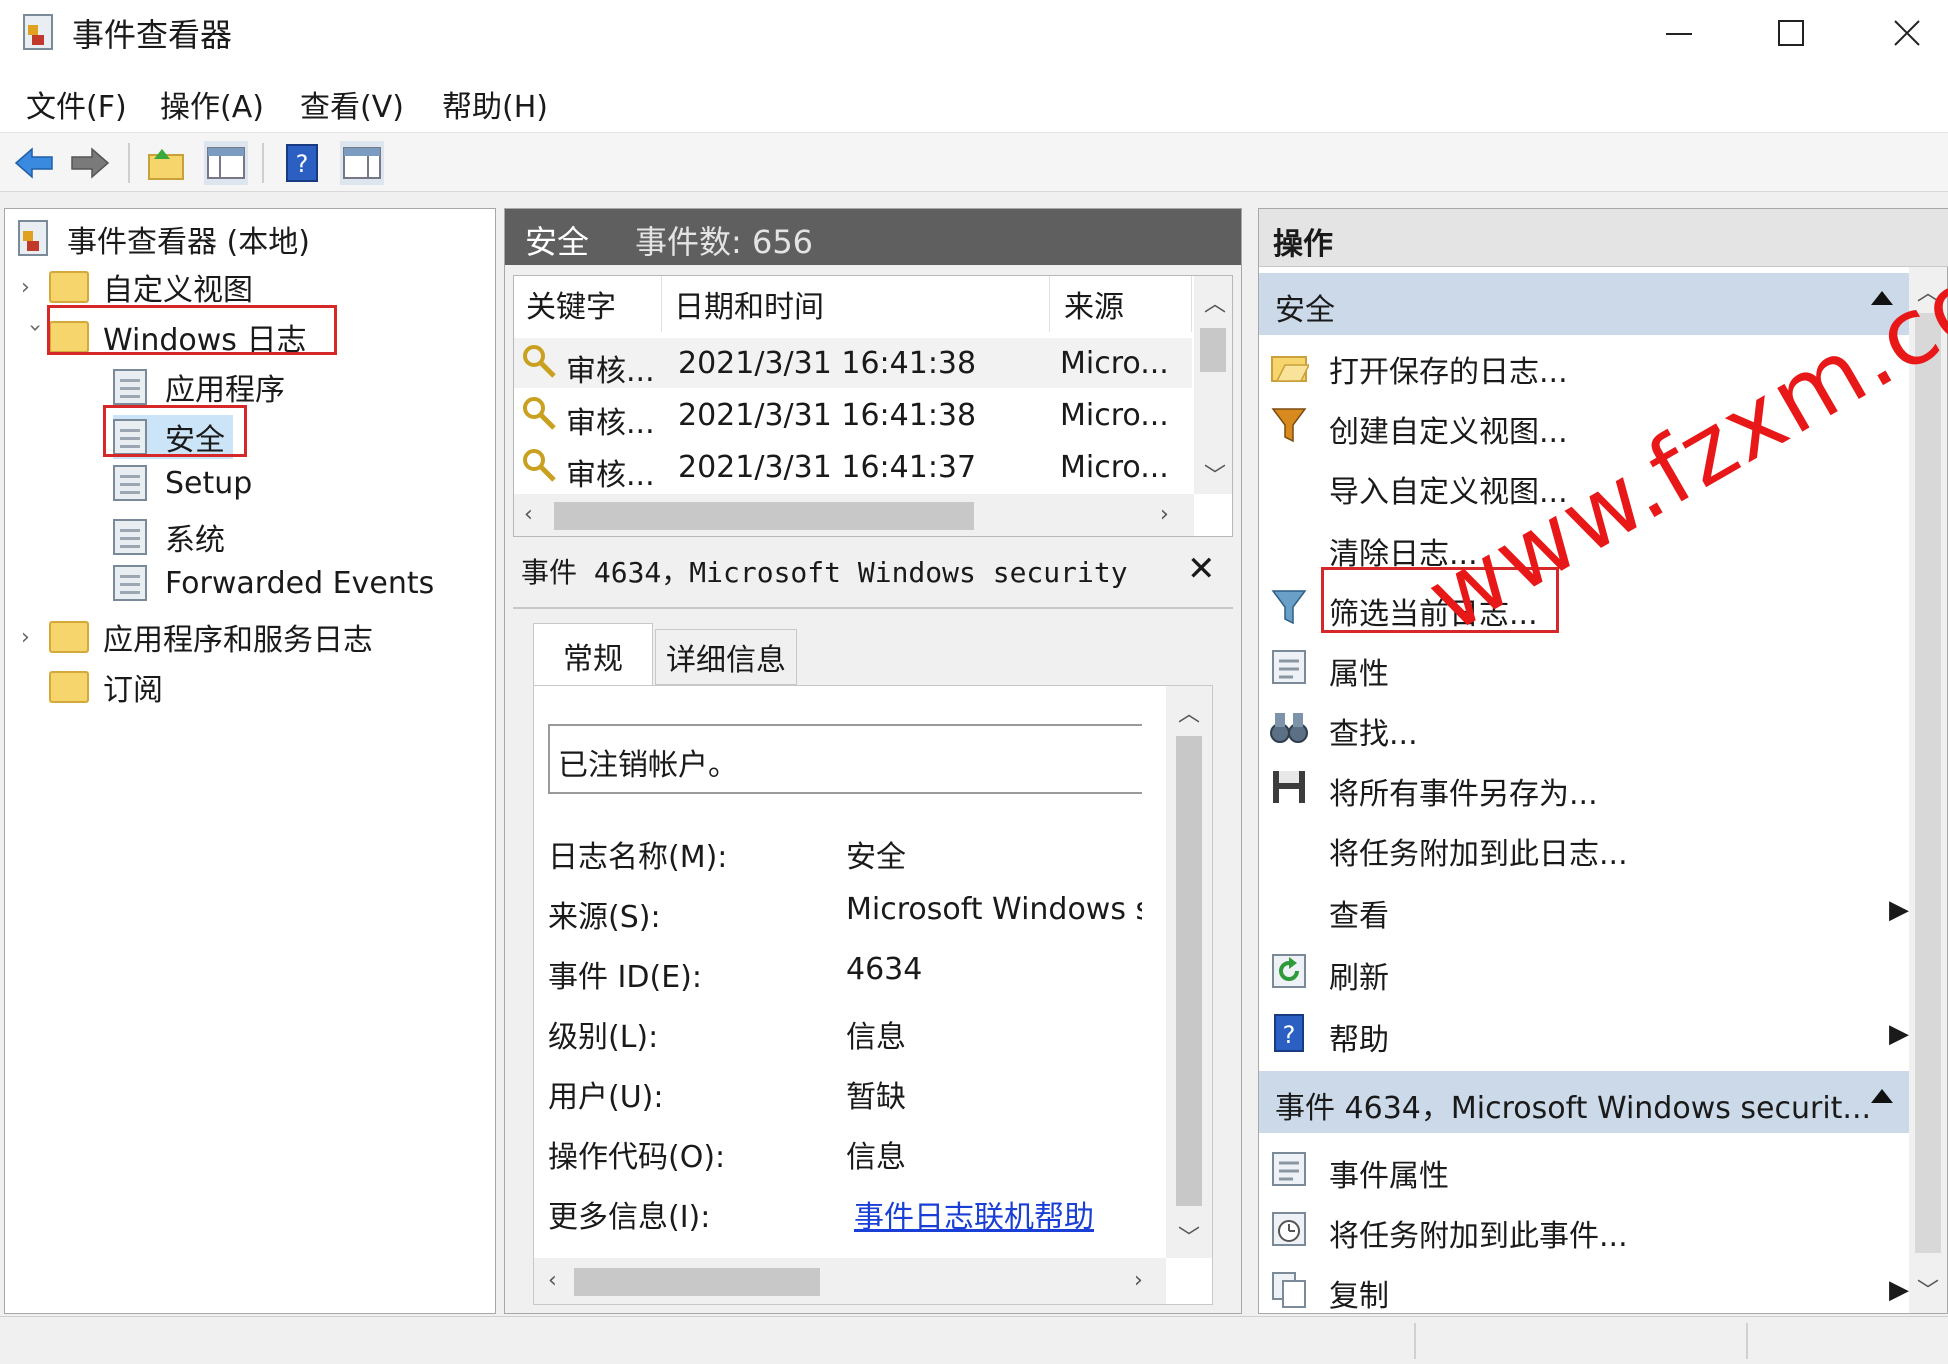 The width and height of the screenshot is (1948, 1364). I want to click on title-bar: 事件查看器, so click(974, 33).